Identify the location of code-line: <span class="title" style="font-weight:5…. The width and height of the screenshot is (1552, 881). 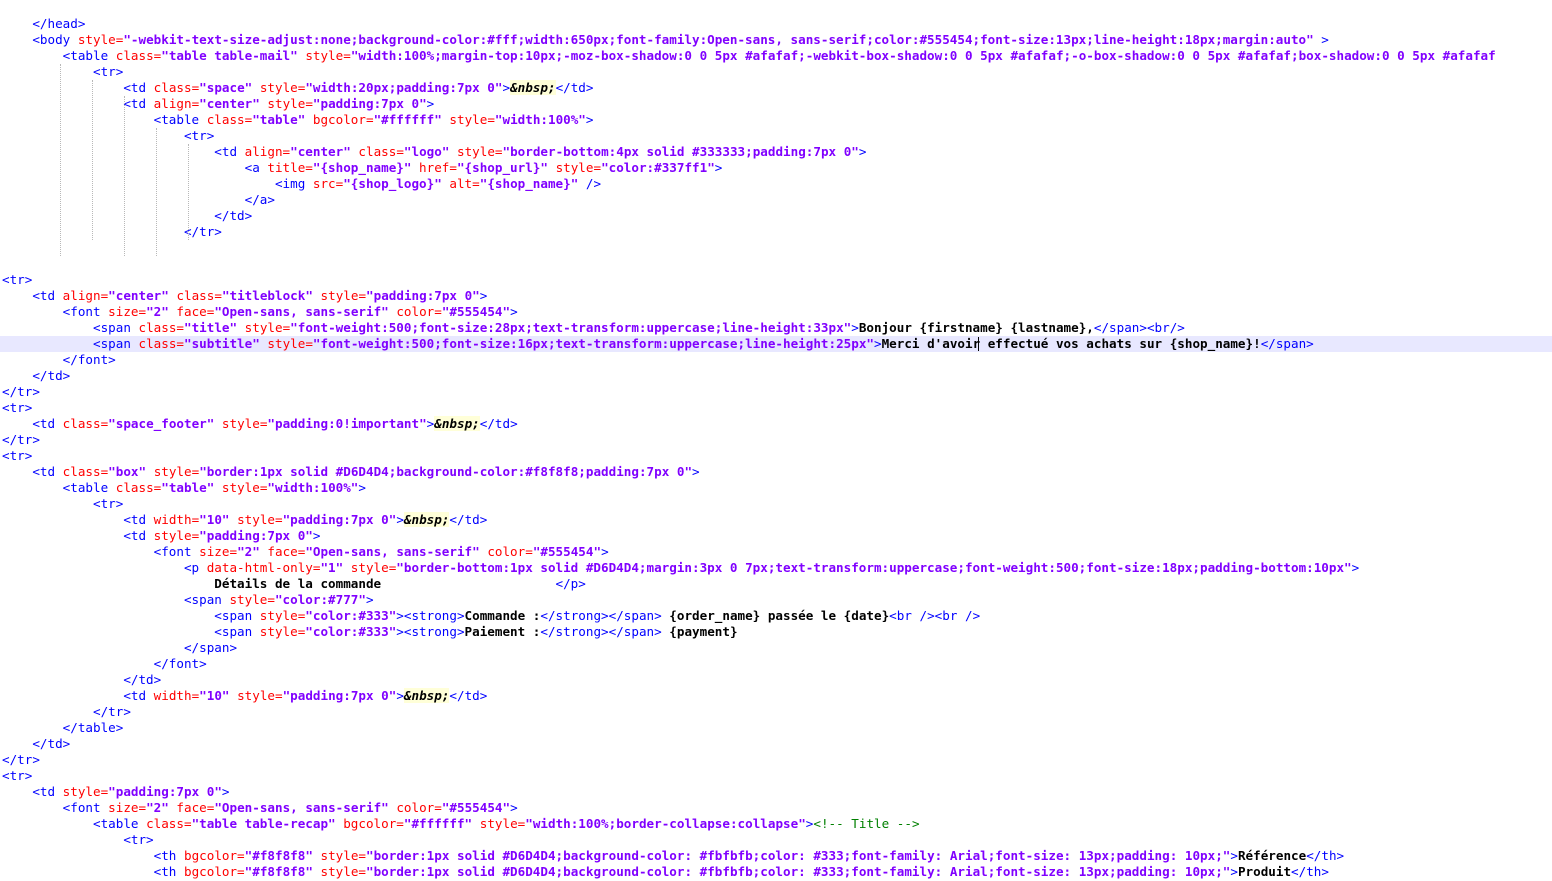
(776, 328).